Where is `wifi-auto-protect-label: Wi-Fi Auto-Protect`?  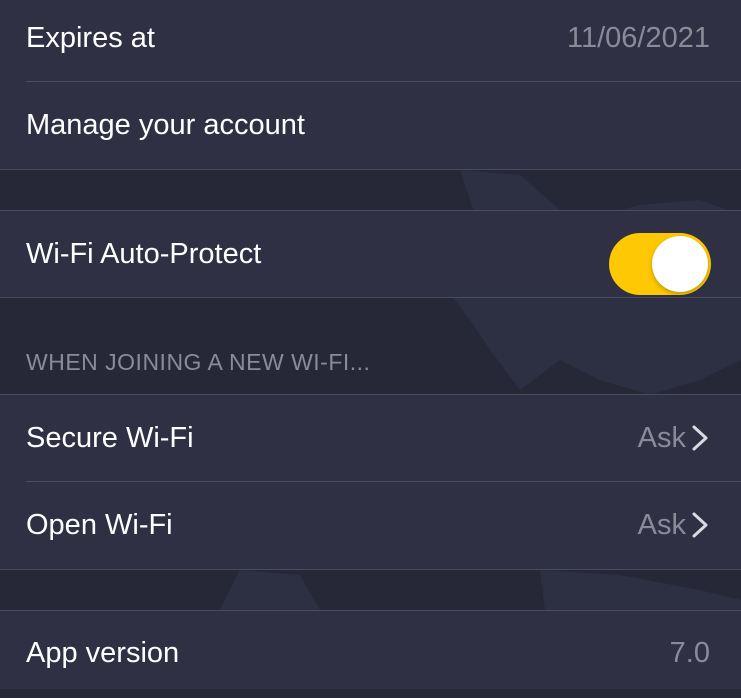
wifi-auto-protect-label: Wi-Fi Auto-Protect is located at coordinates (144, 254).